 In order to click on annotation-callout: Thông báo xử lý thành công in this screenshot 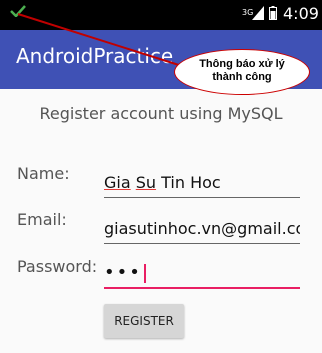, I will do `click(242, 72)`.